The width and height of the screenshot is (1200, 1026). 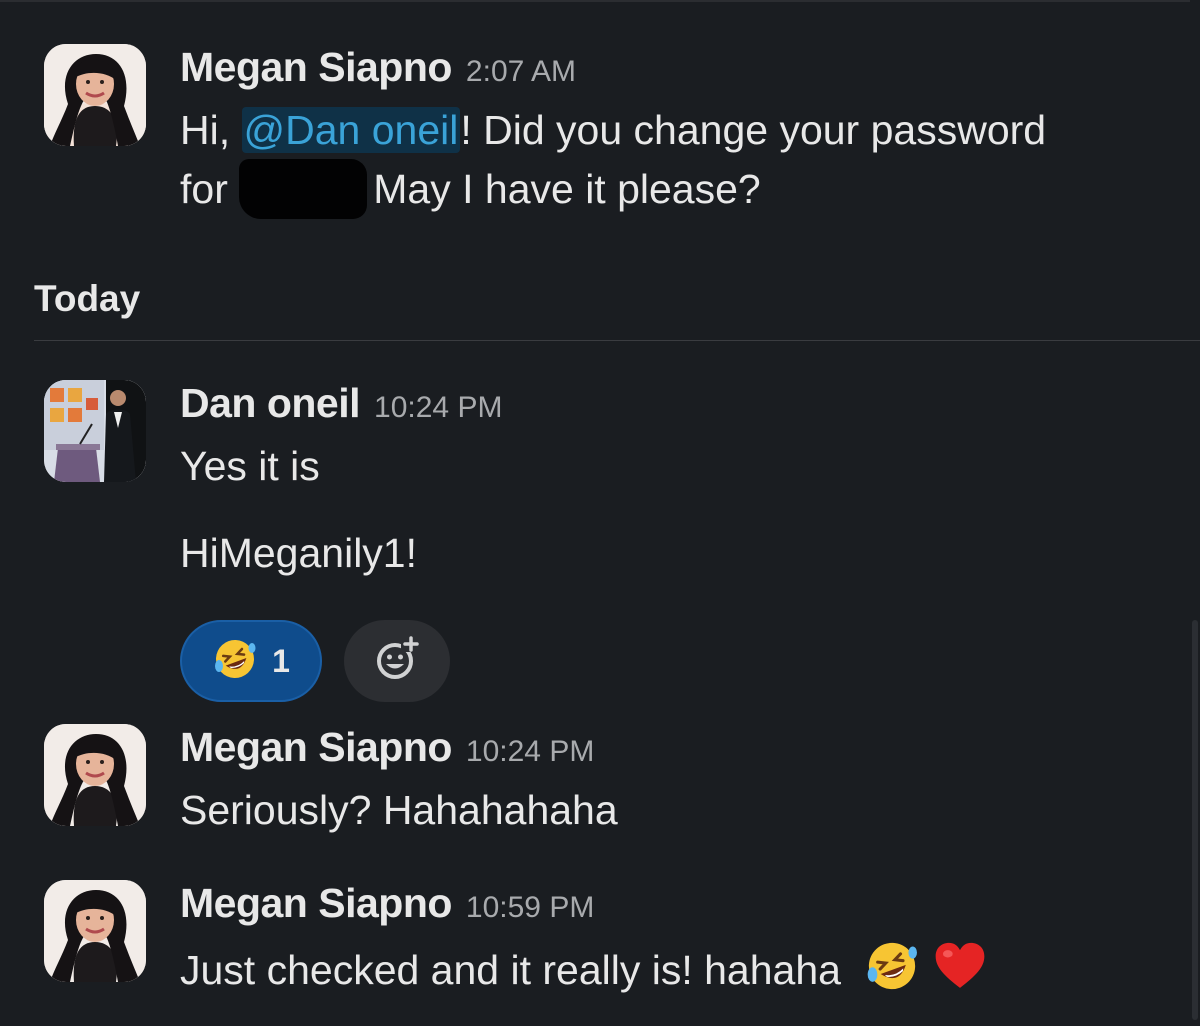 I want to click on add-reaction-button, so click(x=397, y=661).